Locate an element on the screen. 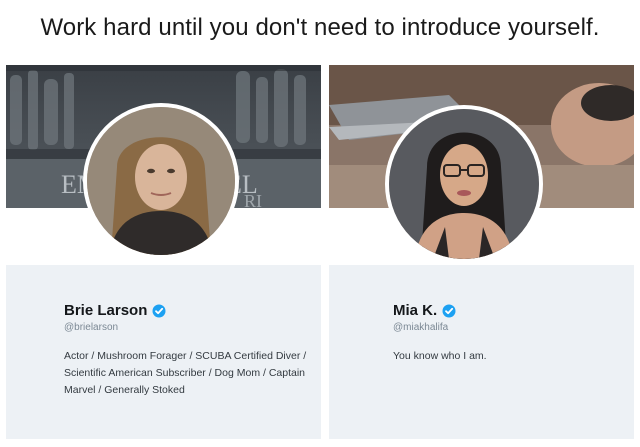 The image size is (640, 447). profile-name-row-right: Mia K. is located at coordinates (424, 310).